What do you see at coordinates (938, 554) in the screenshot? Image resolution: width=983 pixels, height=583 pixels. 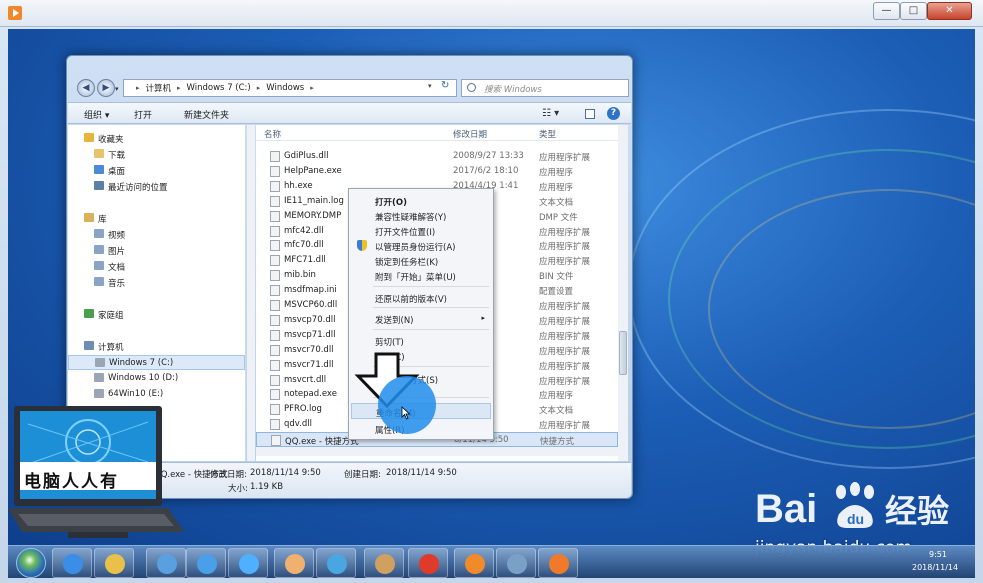 I see `clock-time: 9:51` at bounding box center [938, 554].